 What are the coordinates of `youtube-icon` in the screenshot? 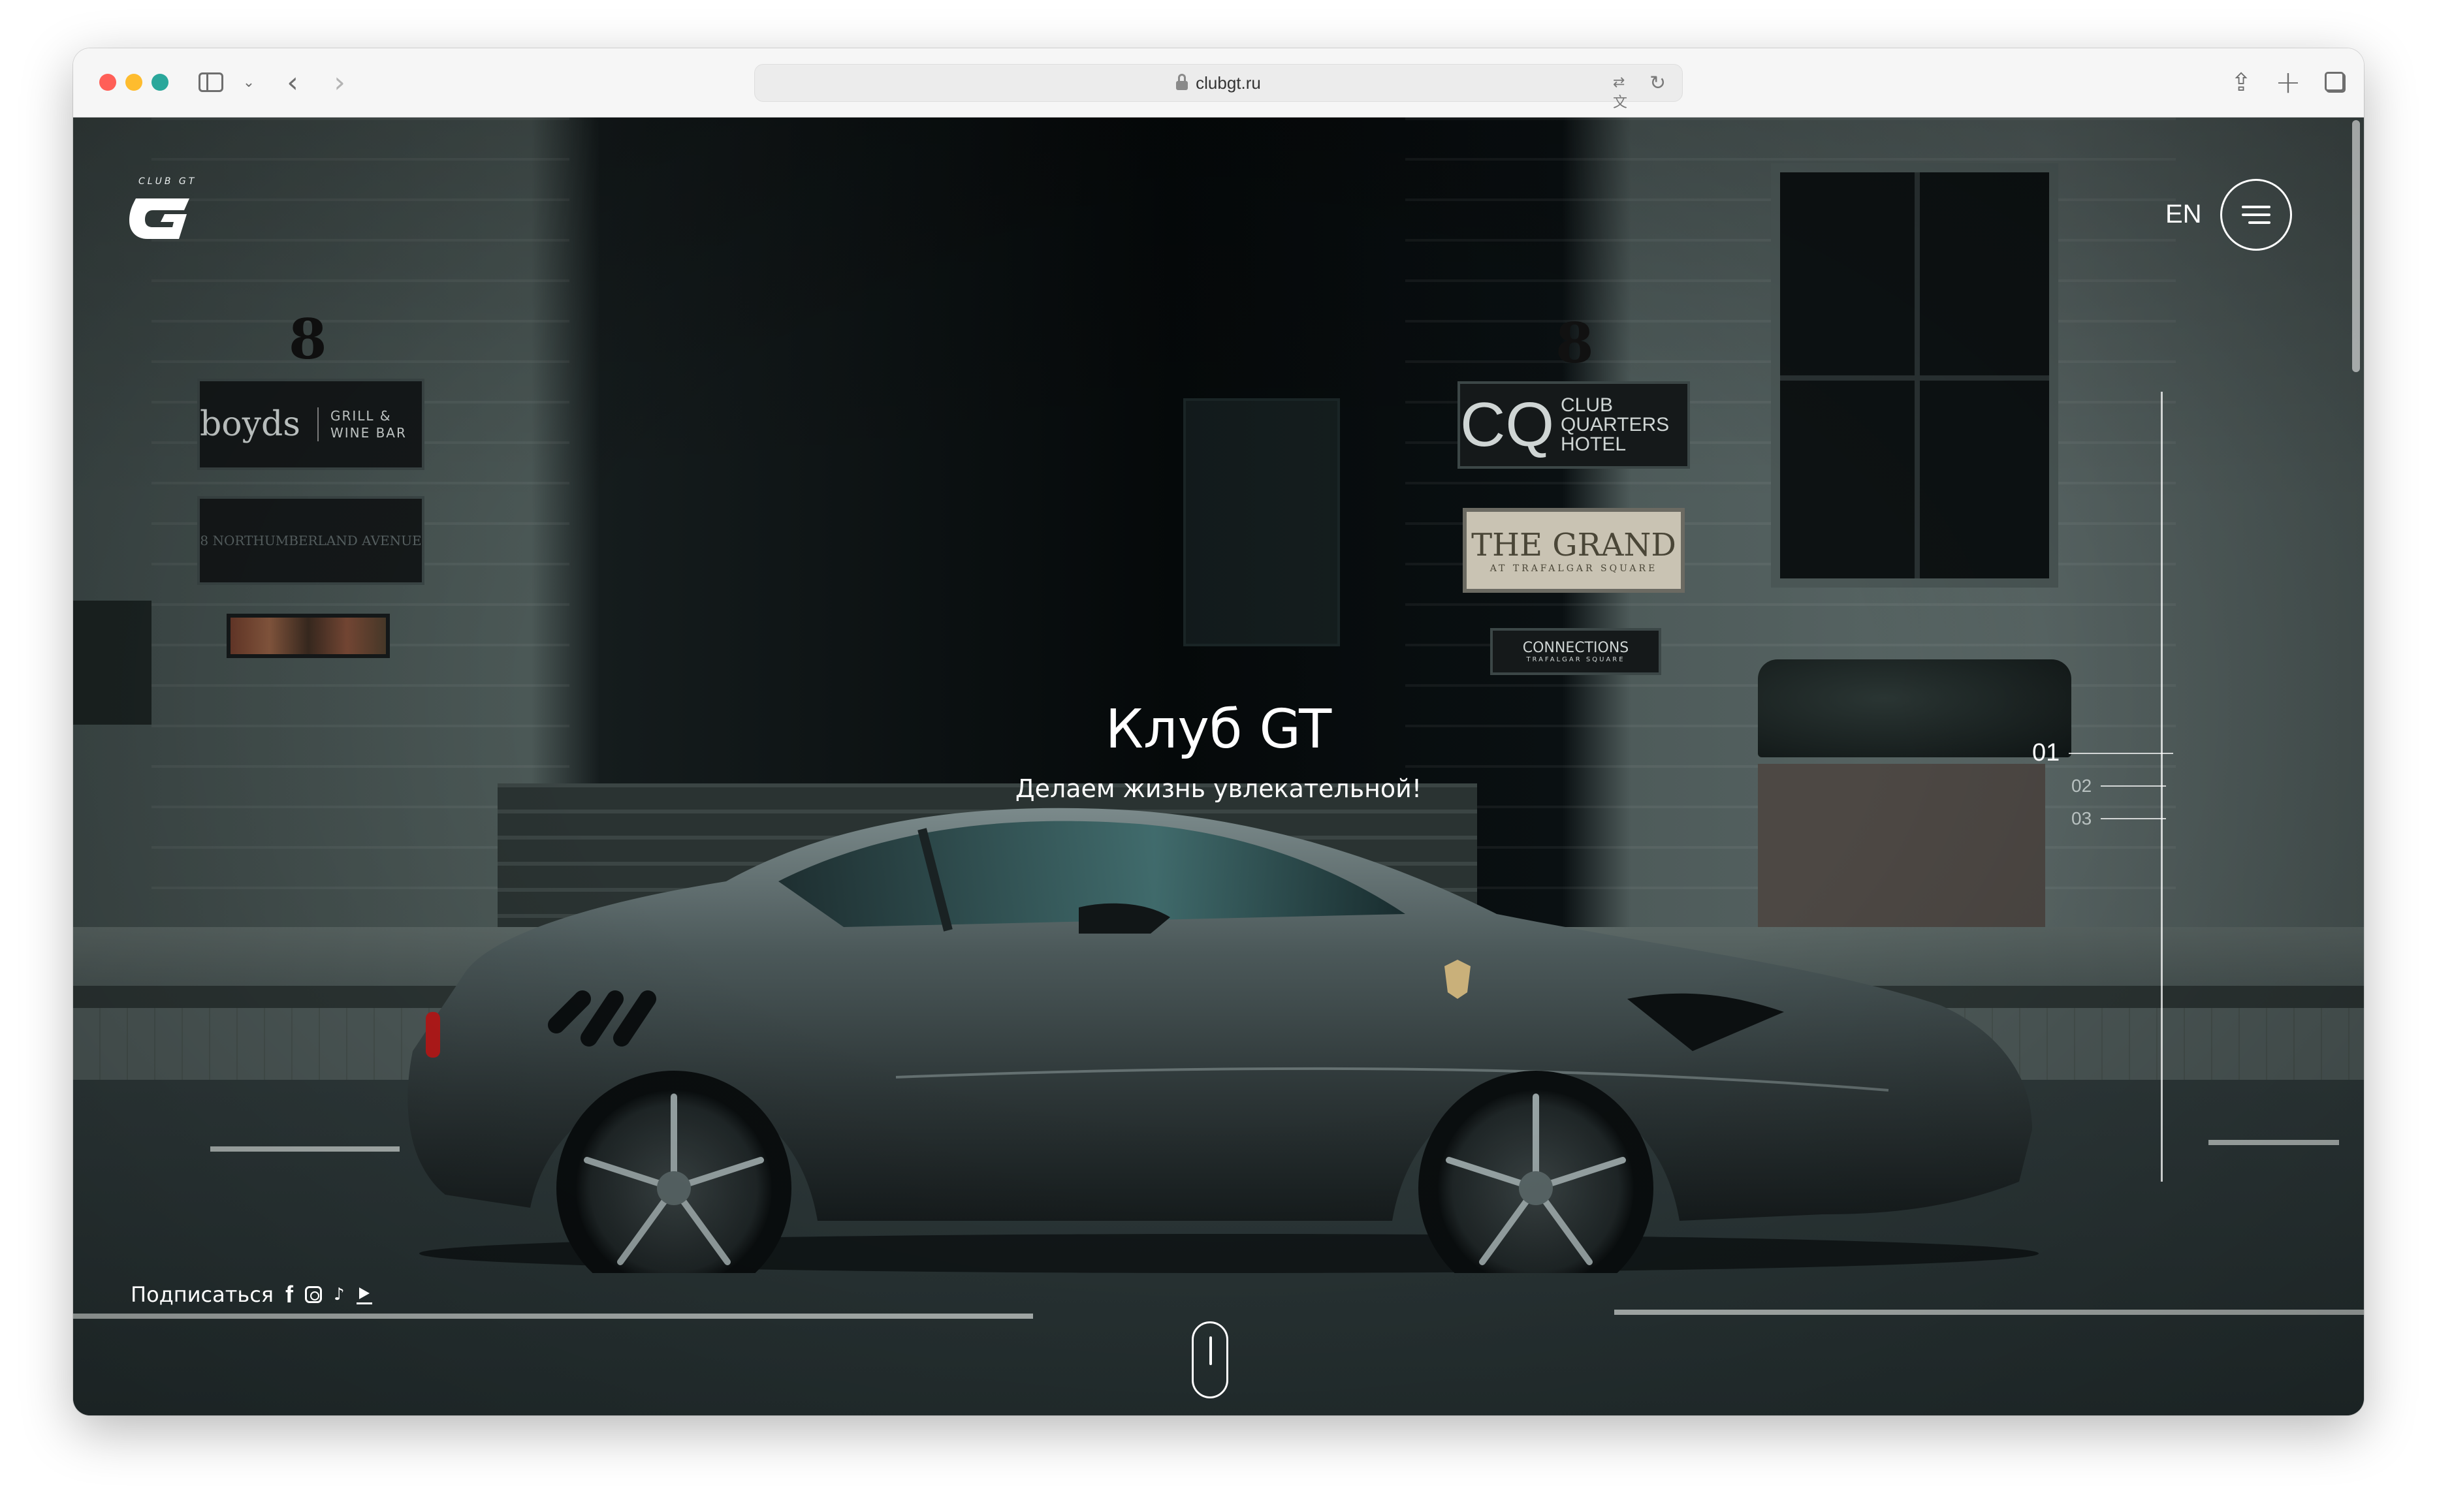 It's located at (364, 1294).